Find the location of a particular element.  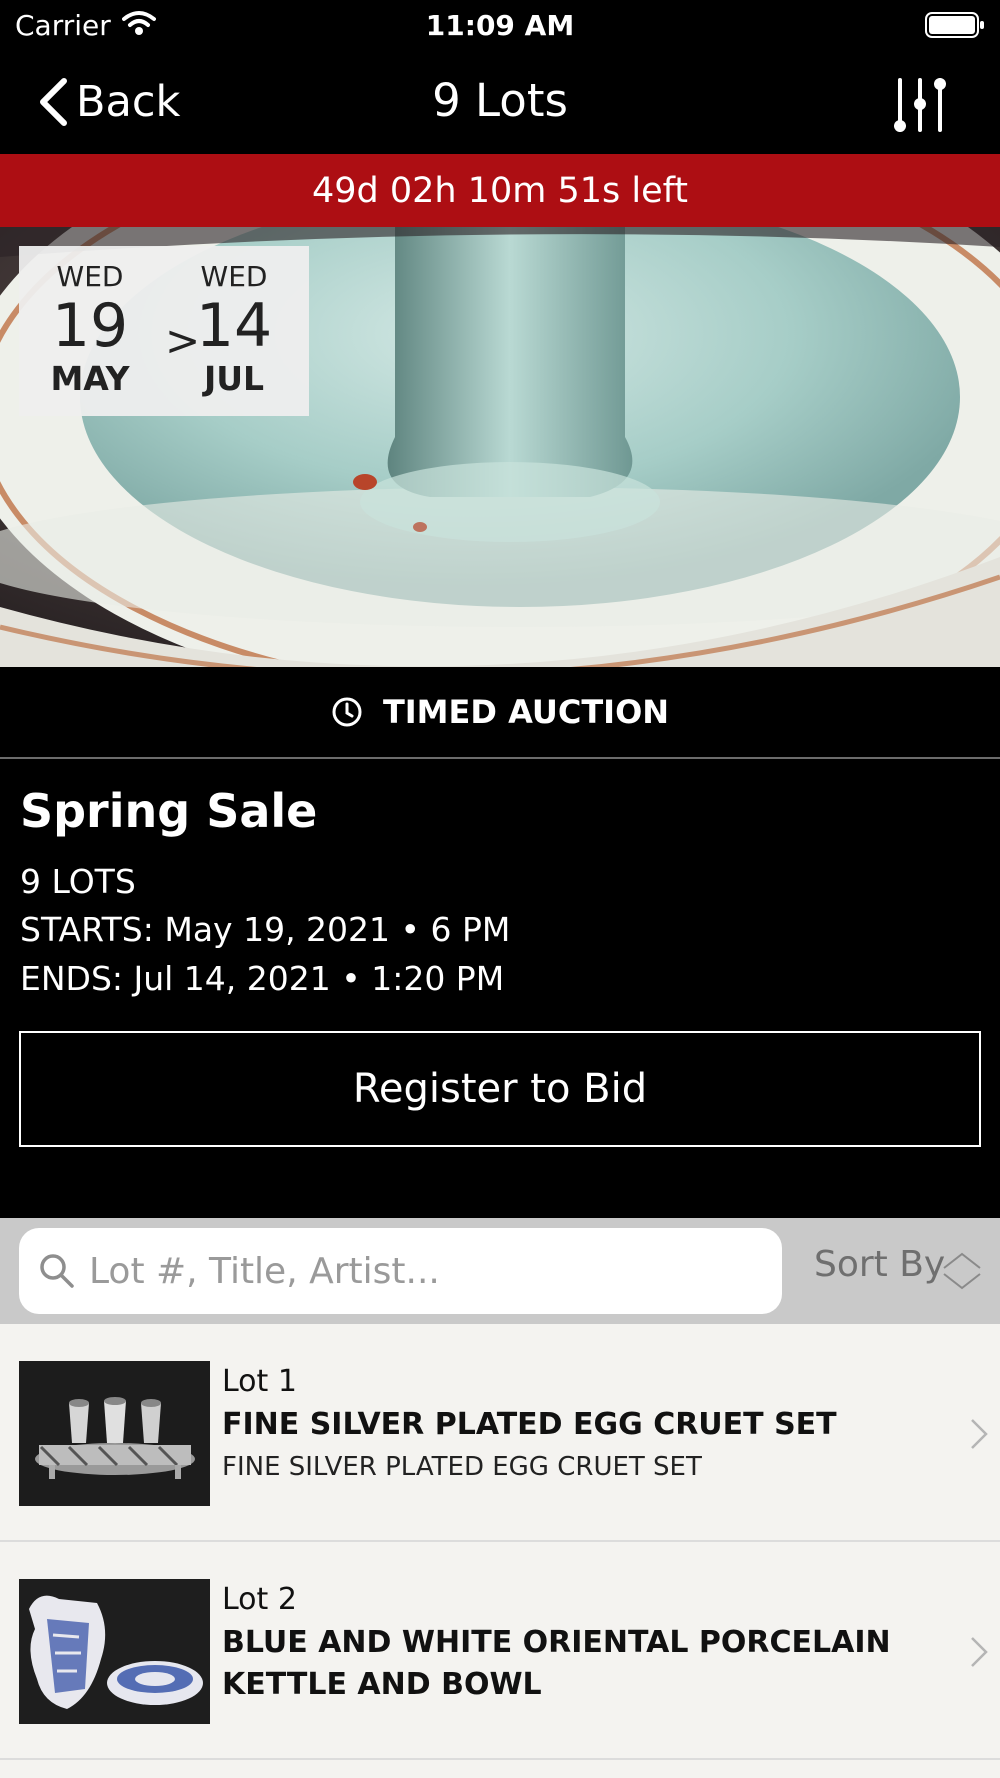

sale-start-time: STARTS: May 19, 2021 • 6 PM is located at coordinates (265, 929).